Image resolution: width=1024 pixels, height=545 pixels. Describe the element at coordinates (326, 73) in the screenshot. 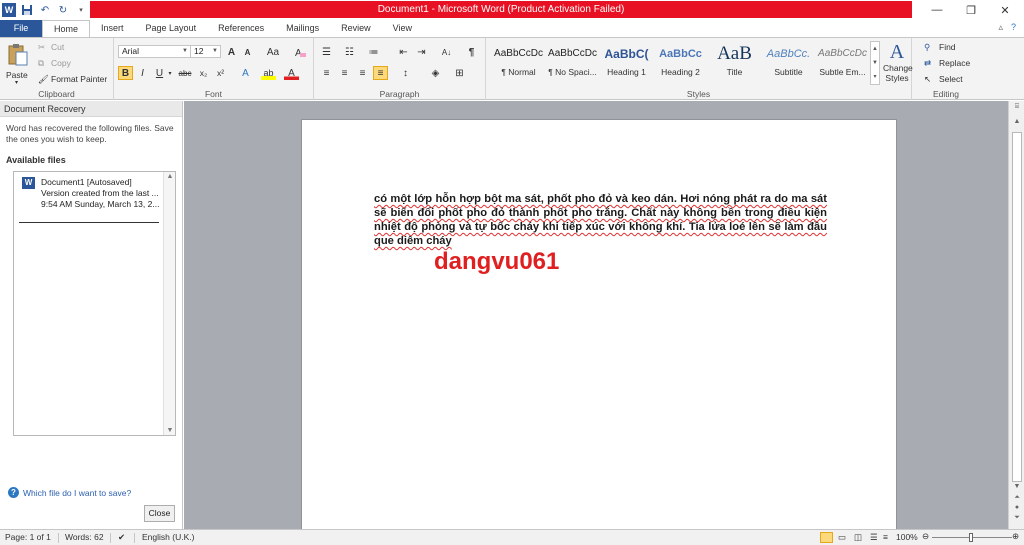

I see `align-left-icon: ≡` at that location.